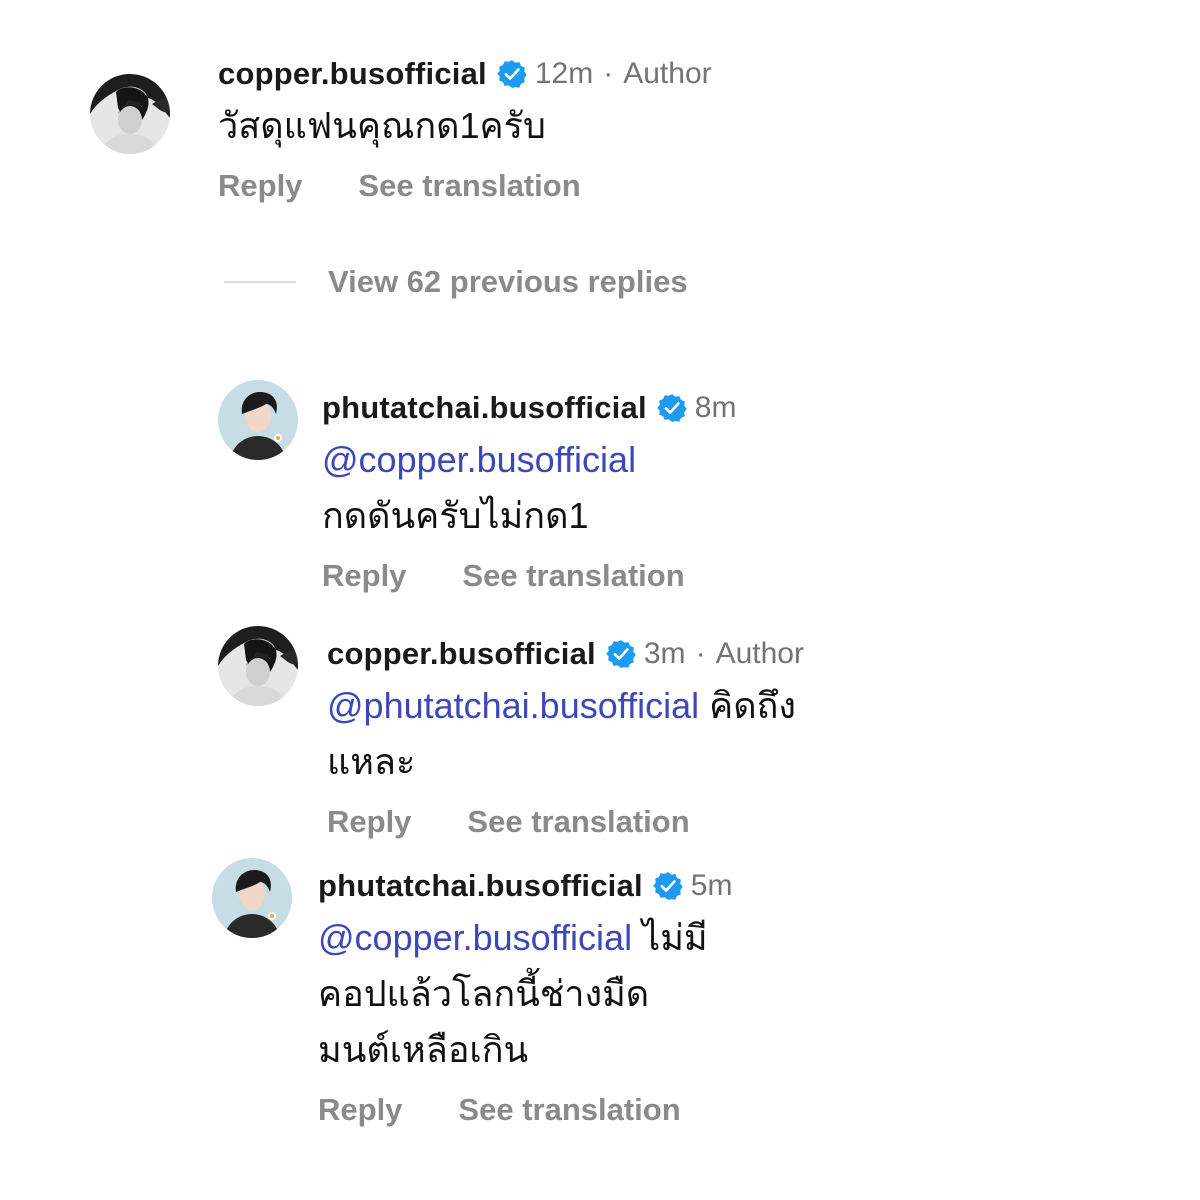 This screenshot has height=1200, width=1200. Describe the element at coordinates (711, 885) in the screenshot. I see `timestamp: 5m` at that location.